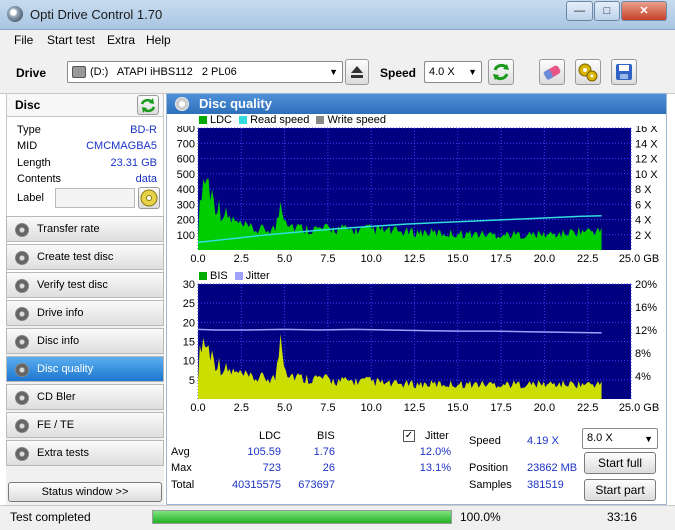 The image size is (675, 530). Describe the element at coordinates (23, 40) in the screenshot. I see `menu-file: File` at that location.